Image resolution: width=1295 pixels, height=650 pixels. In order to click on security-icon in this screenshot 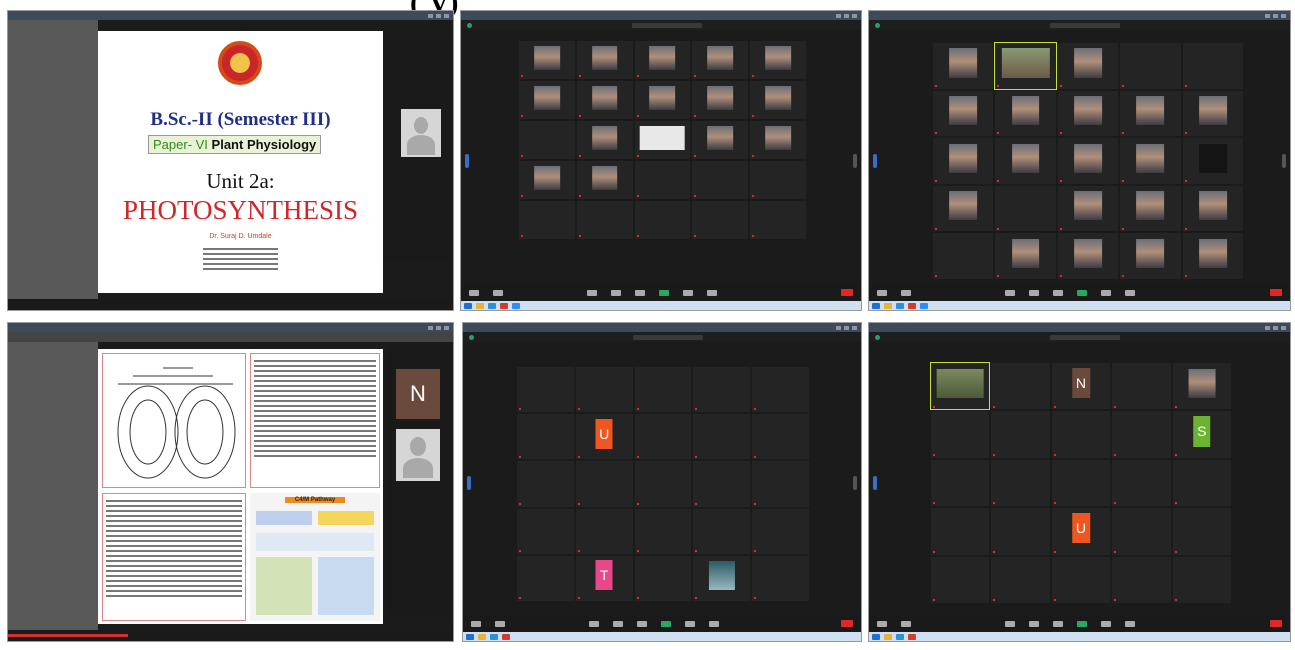, I will do `click(471, 337)`.